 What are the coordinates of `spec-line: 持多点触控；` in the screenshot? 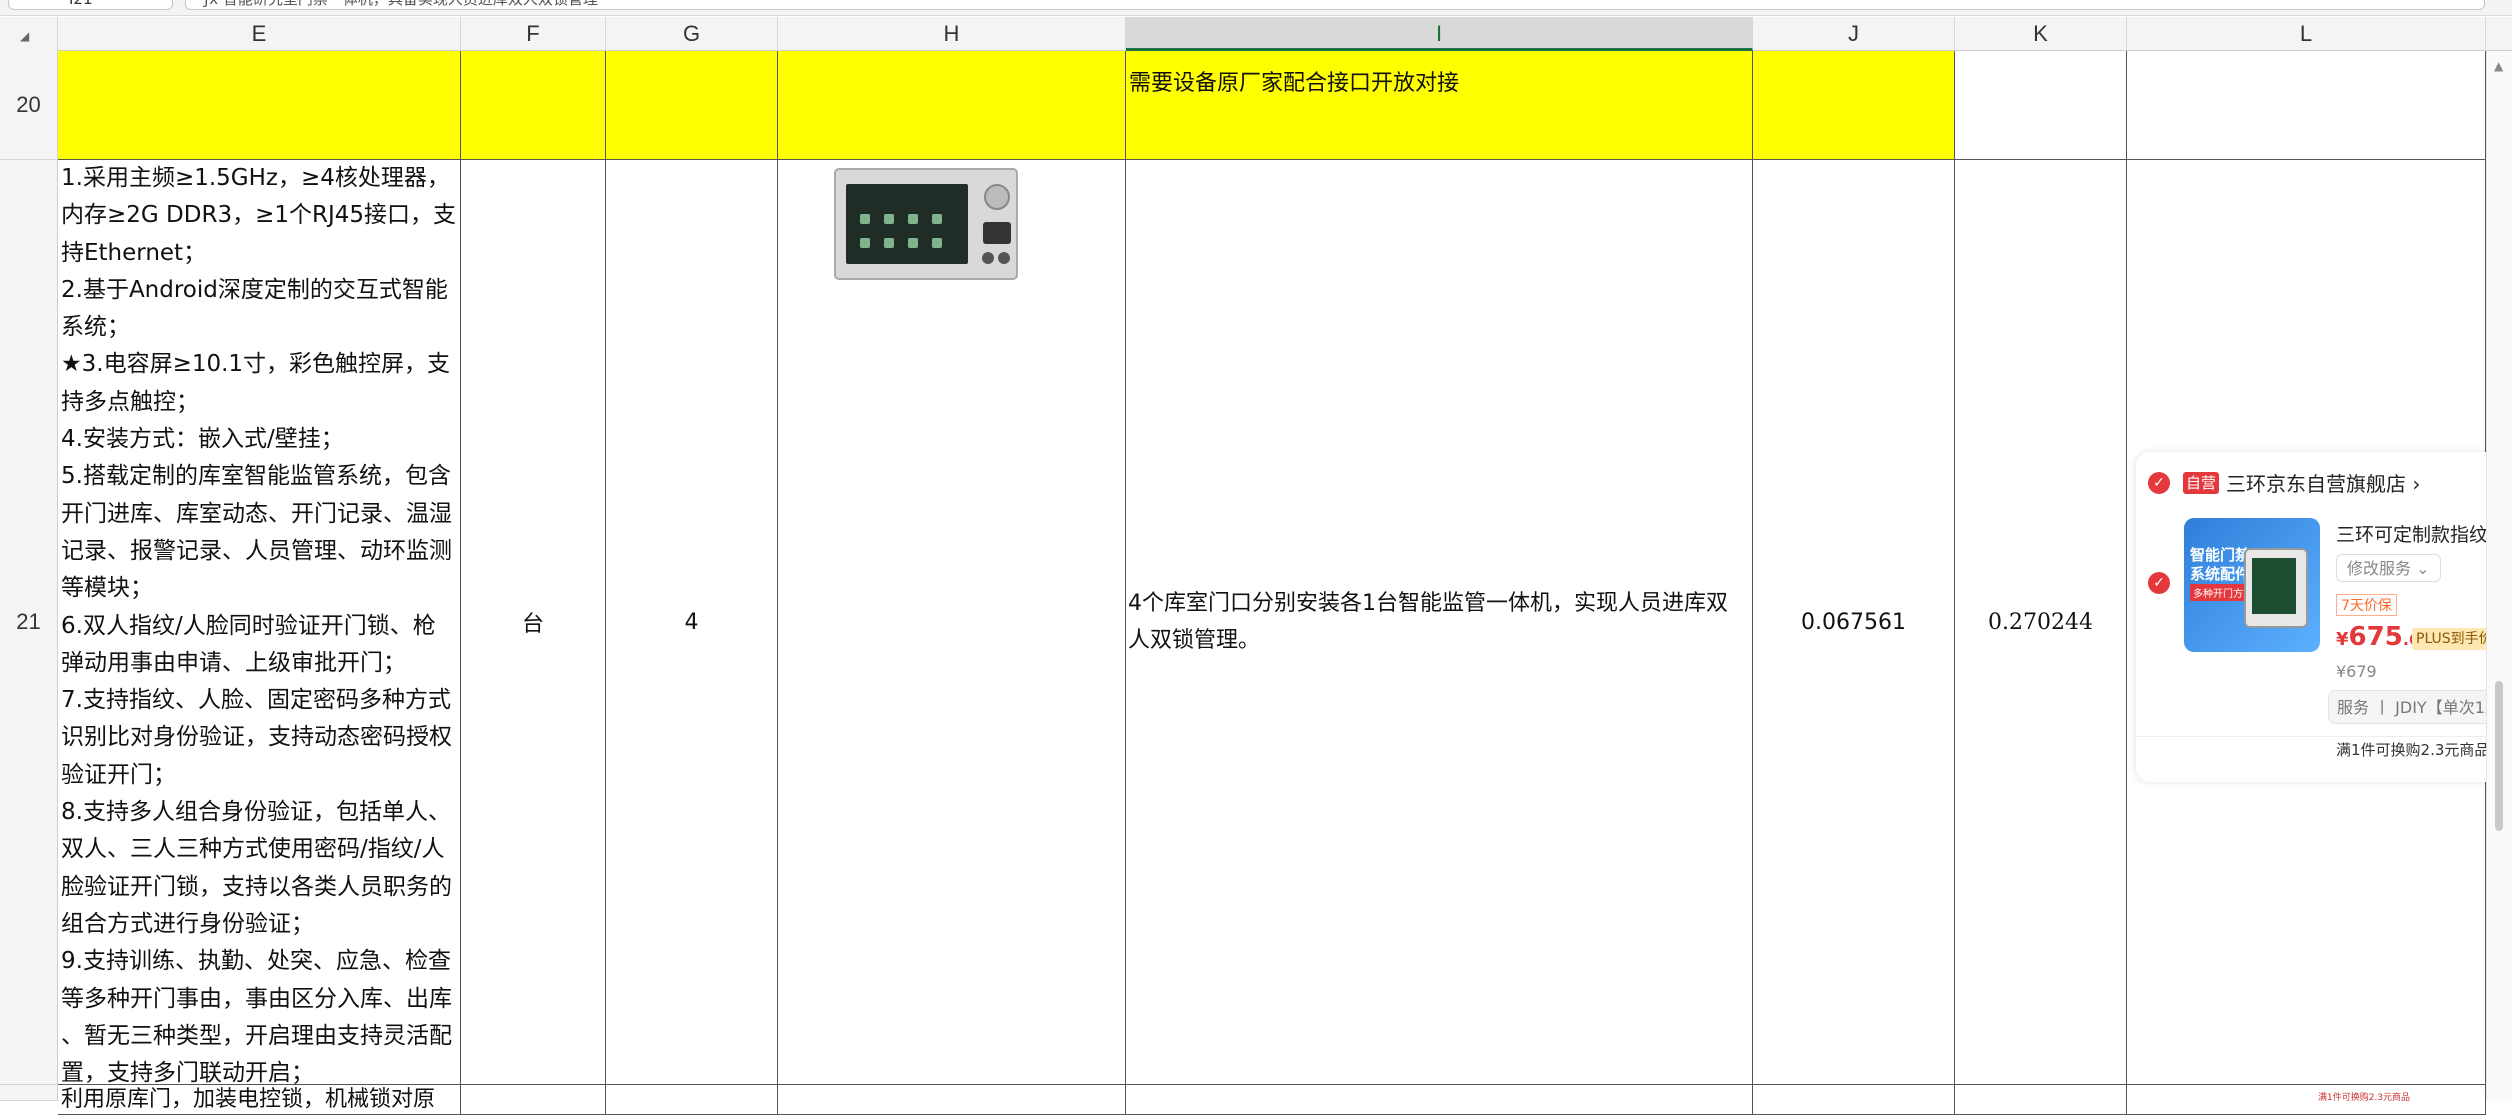 It's located at (130, 401).